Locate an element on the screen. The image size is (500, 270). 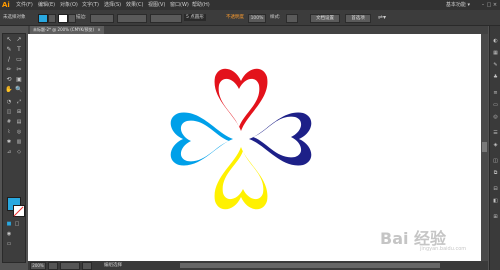
arrange-icon: ⇌▾ is located at coordinates (382, 17).